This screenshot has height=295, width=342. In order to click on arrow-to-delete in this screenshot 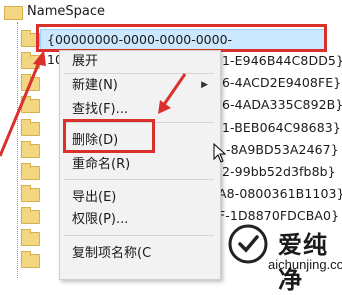, I will do `click(172, 93)`.